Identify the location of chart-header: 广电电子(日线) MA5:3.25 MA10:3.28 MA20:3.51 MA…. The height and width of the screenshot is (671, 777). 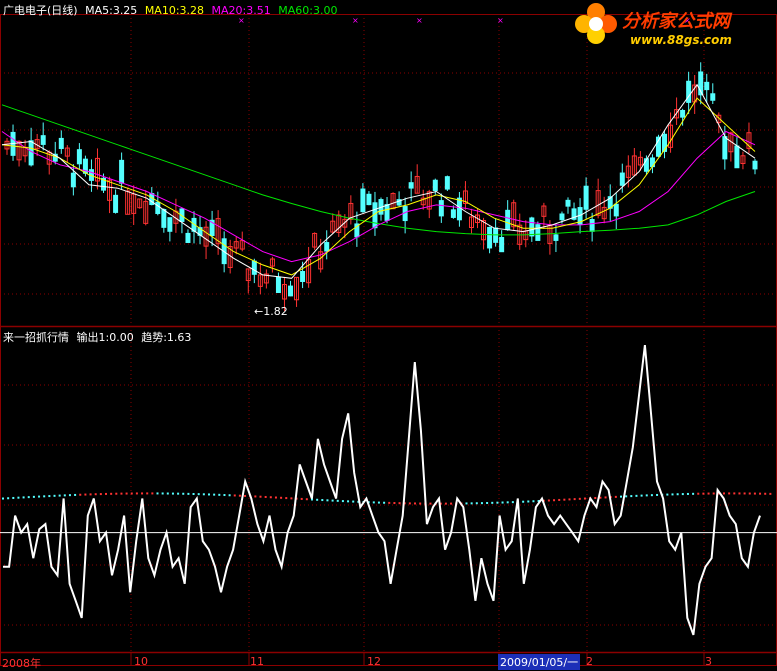
(172, 10).